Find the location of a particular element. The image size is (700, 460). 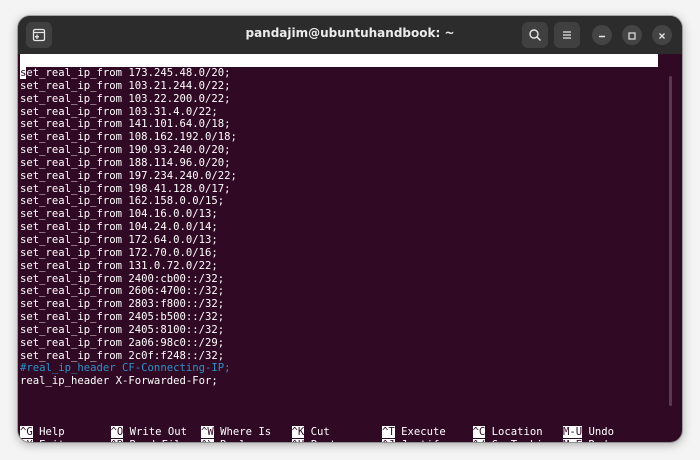

minimize-button is located at coordinates (602, 35).